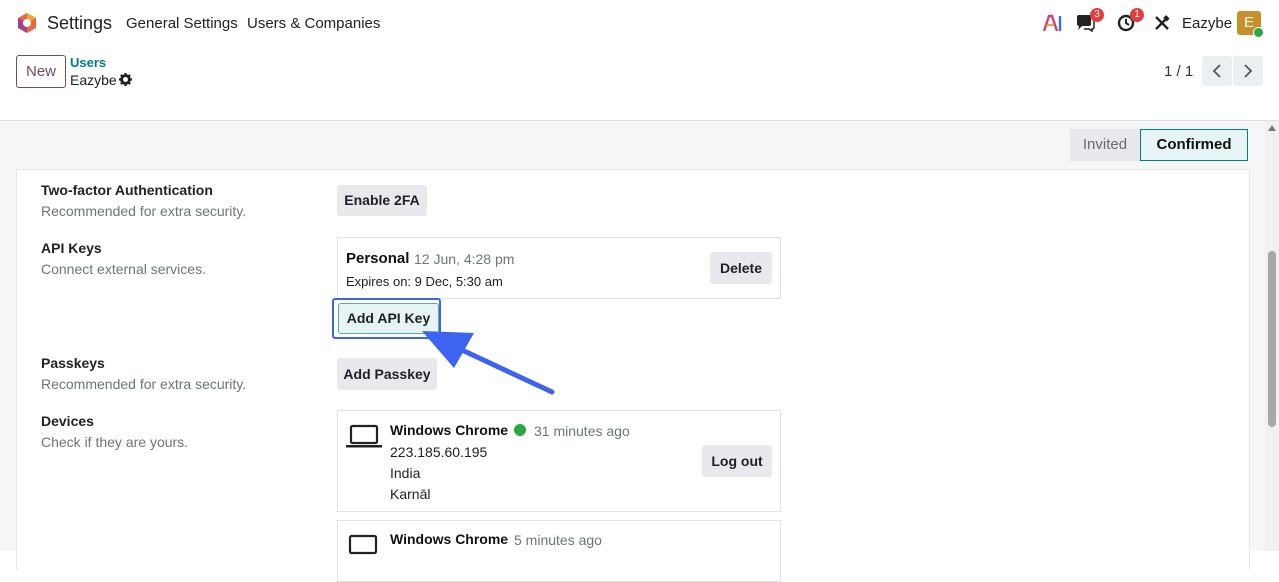  I want to click on tutorial-arrow, so click(488, 363).